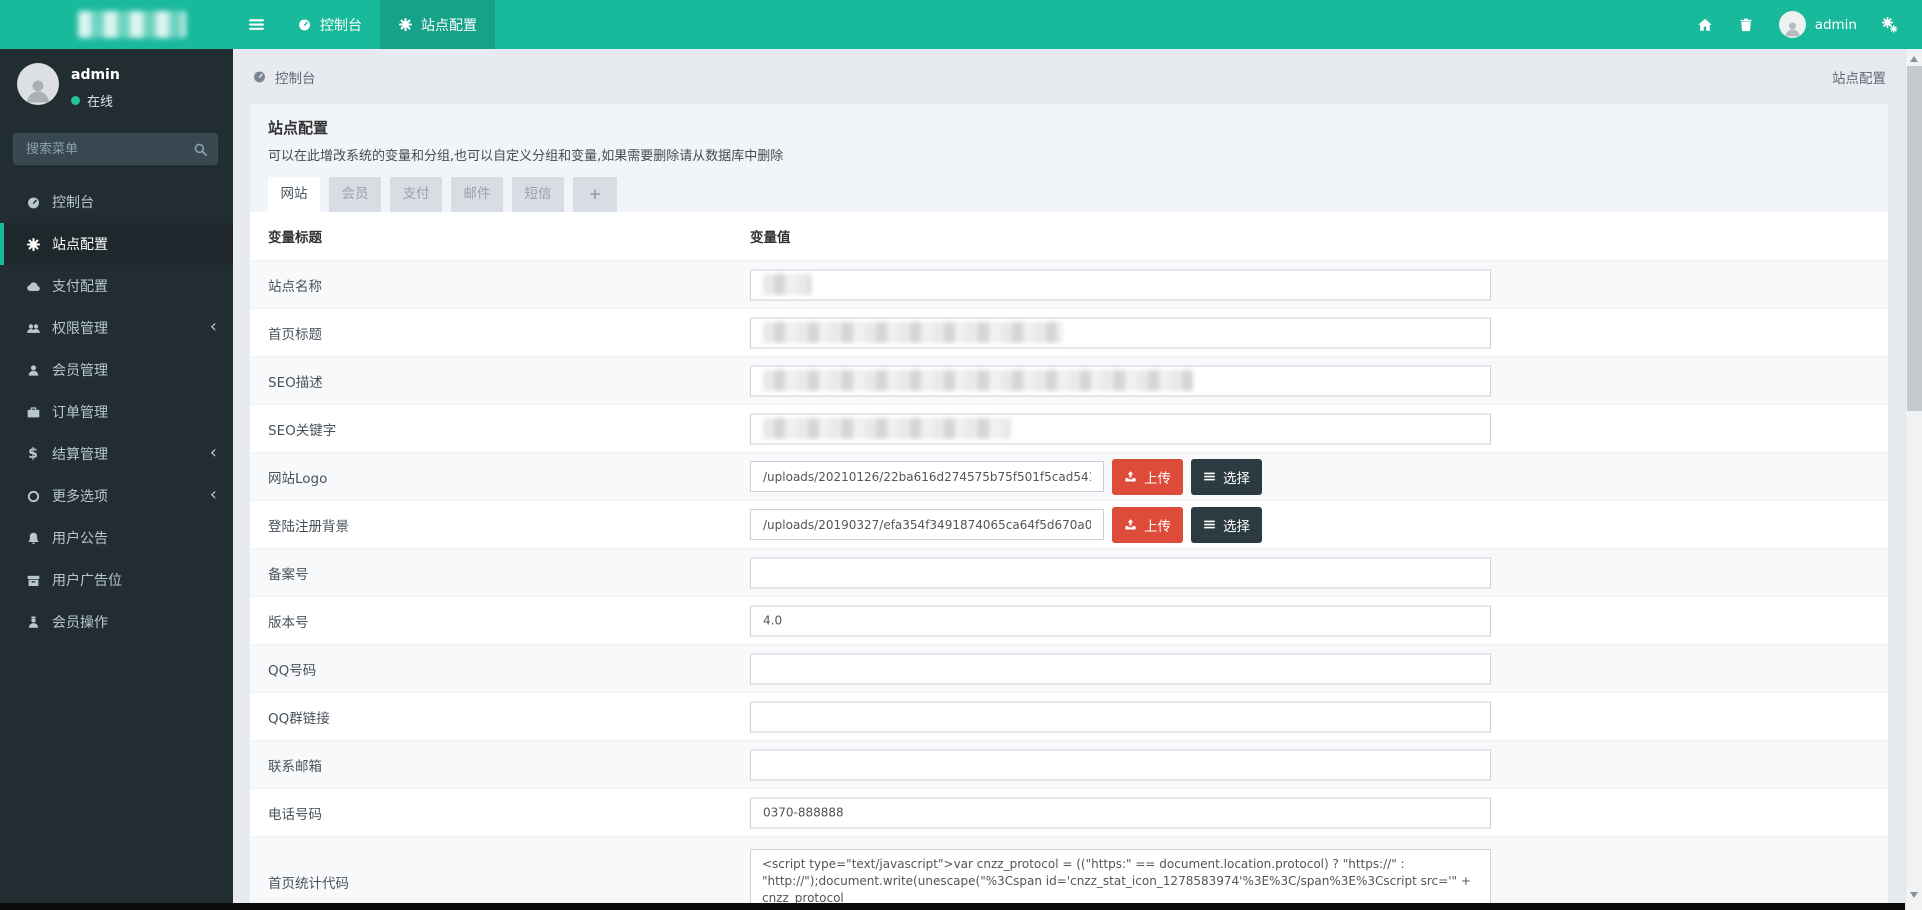 This screenshot has width=1922, height=910. Describe the element at coordinates (449, 25) in the screenshot. I see `topnav-item-label: 站点配置` at that location.